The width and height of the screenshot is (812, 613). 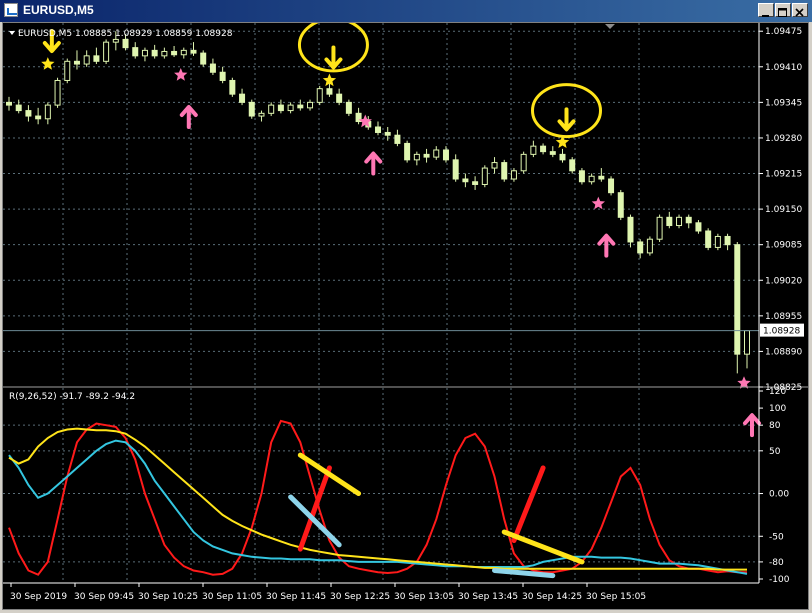 I want to click on close-icon, so click(x=799, y=12).